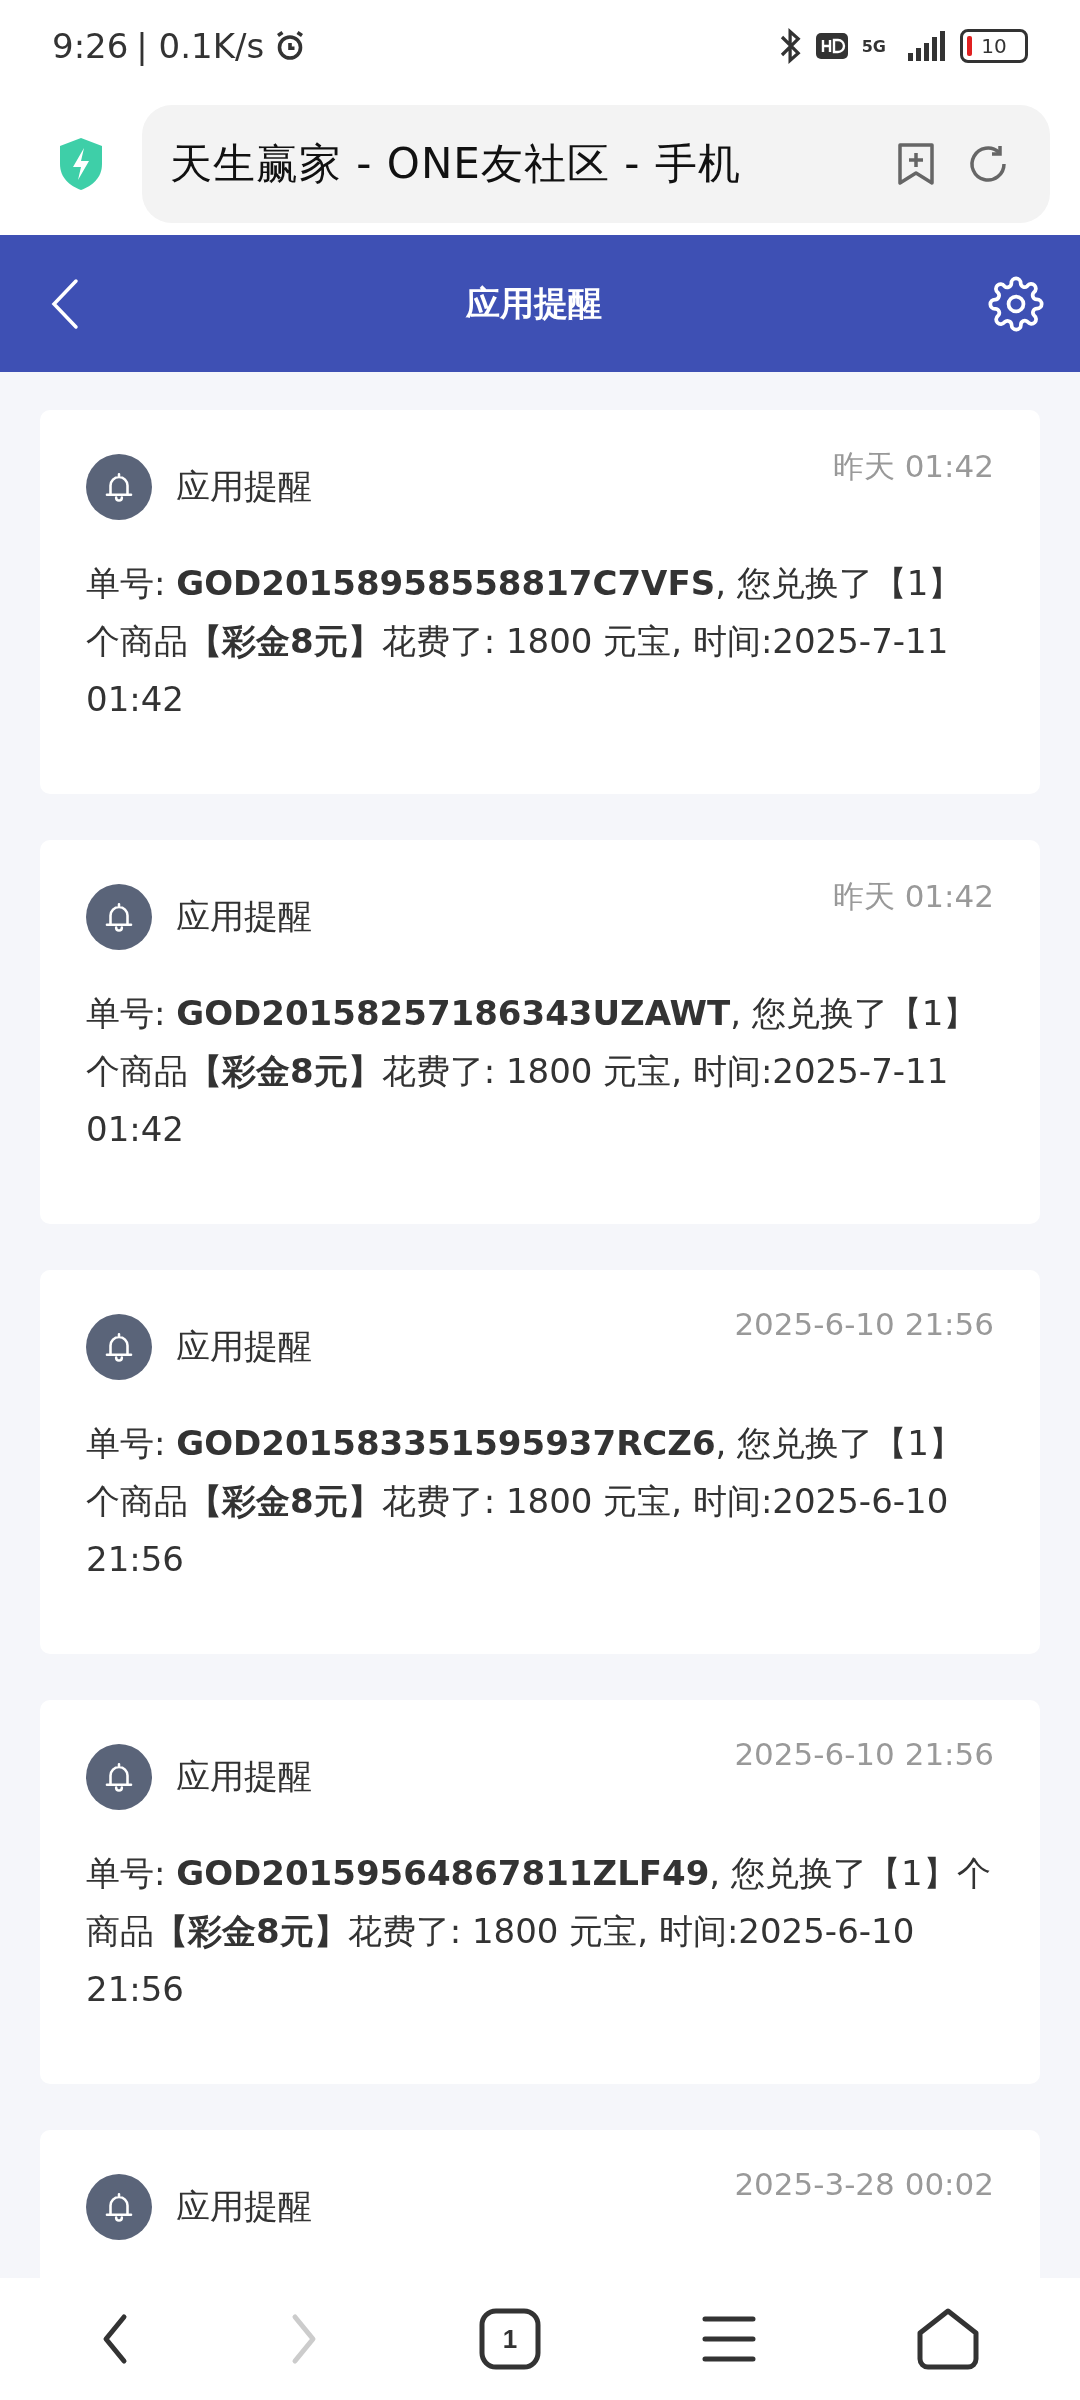 This screenshot has width=1080, height=2400. Describe the element at coordinates (873, 46) in the screenshot. I see `network-type: 5G` at that location.